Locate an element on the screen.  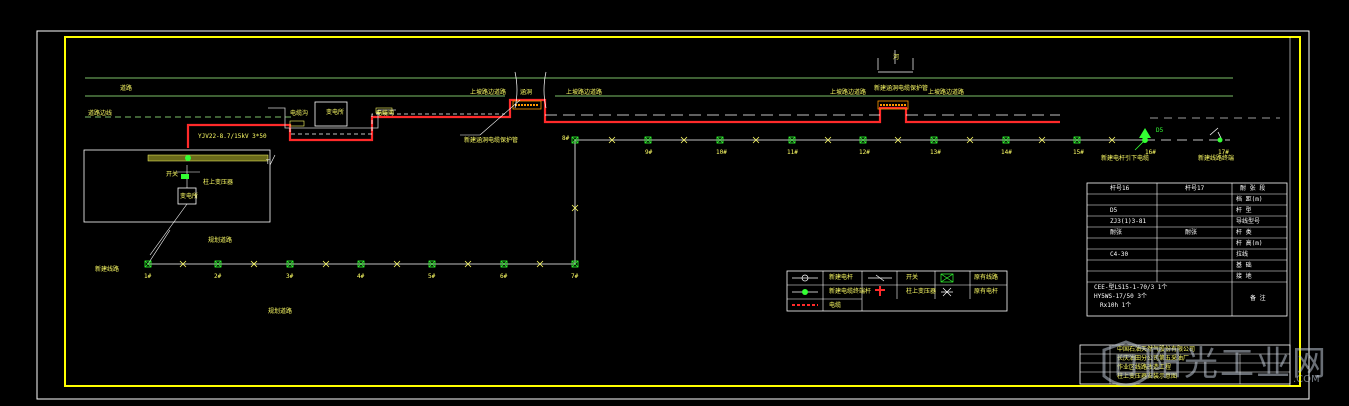
cable-route is located at coordinates (623, 123).